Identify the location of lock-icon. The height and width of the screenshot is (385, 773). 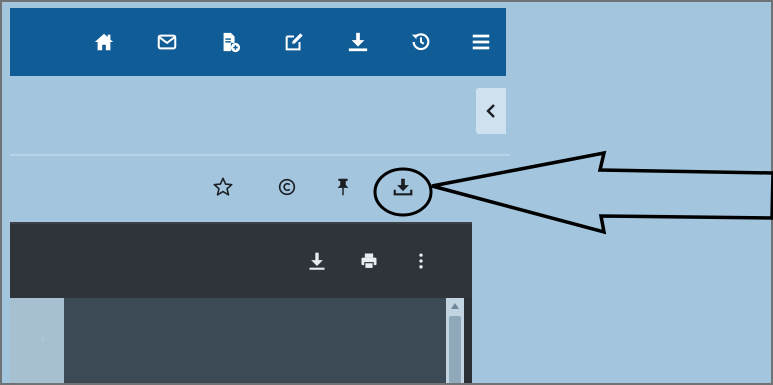
(467, 187).